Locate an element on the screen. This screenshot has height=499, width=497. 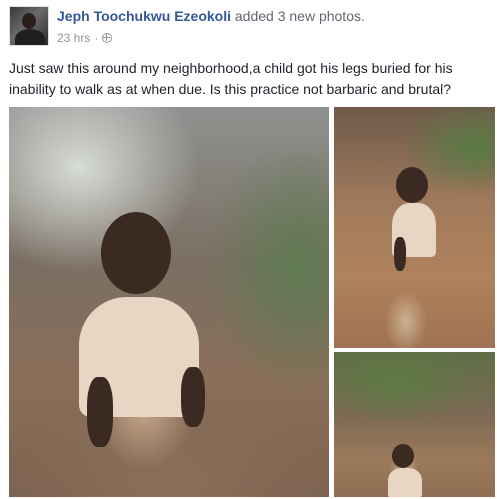
post-action-text: added 3 new photos. is located at coordinates (299, 16).